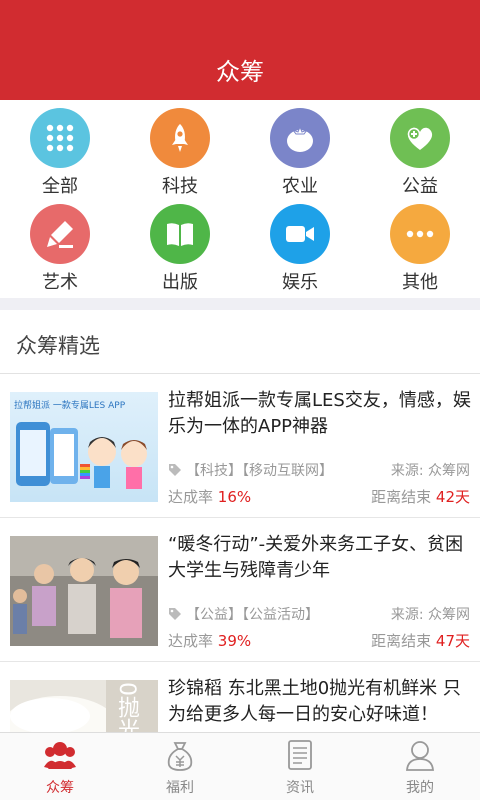 Image resolution: width=480 pixels, height=800 pixels. I want to click on tab-label: 资讯, so click(300, 788).